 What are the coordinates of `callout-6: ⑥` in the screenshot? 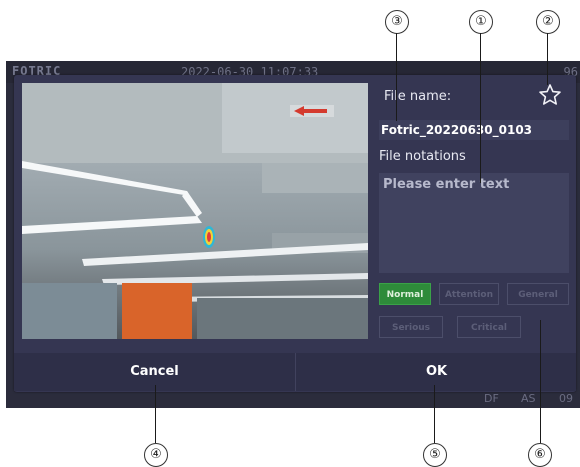 It's located at (540, 455).